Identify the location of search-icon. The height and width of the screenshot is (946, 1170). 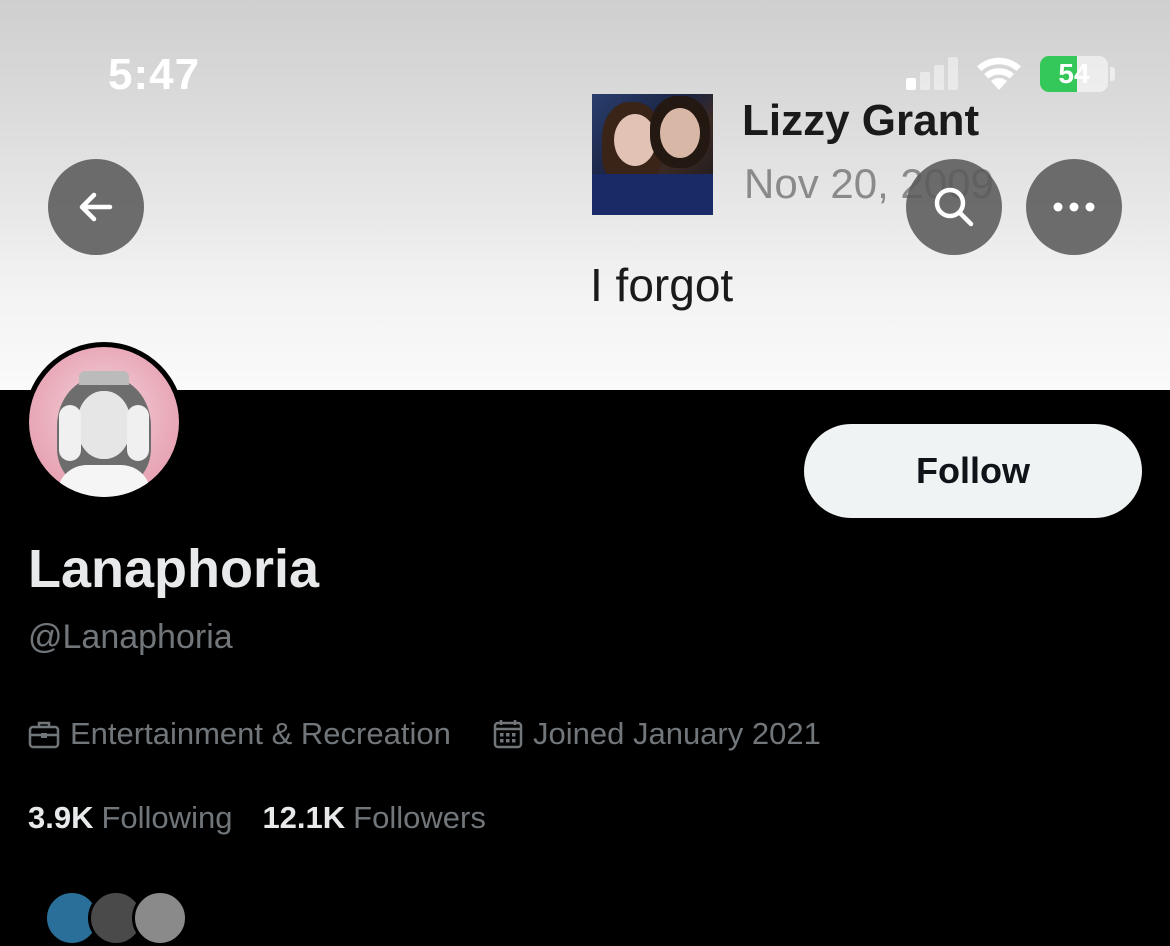
(954, 207).